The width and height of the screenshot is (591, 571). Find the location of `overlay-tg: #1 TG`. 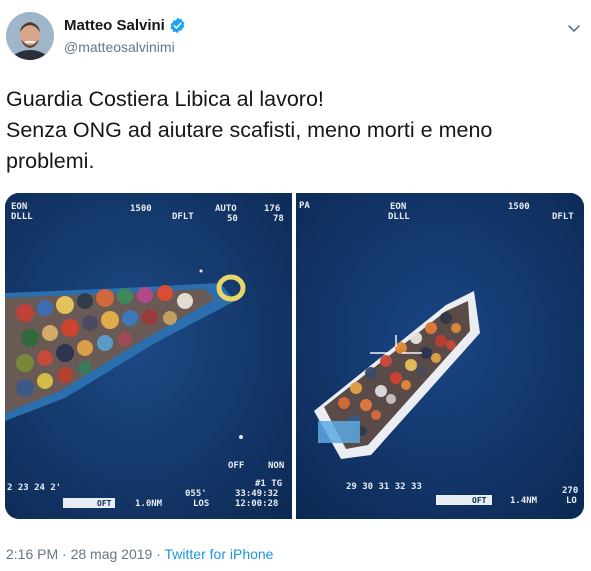

overlay-tg: #1 TG is located at coordinates (268, 484).